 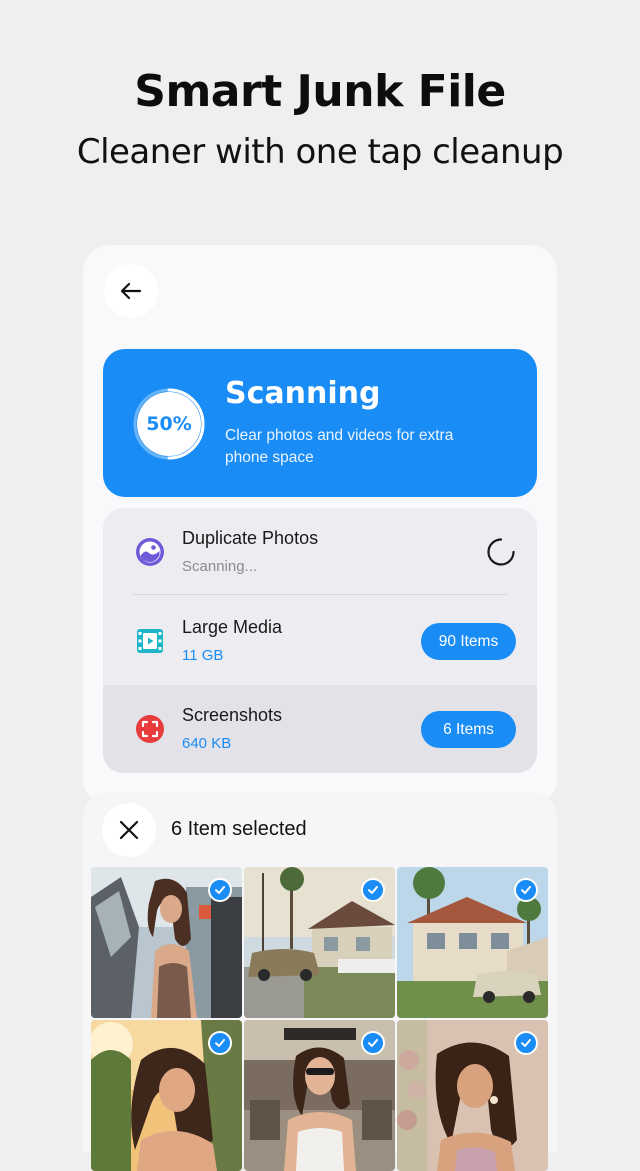 I want to click on screenshot-icon, so click(x=150, y=729).